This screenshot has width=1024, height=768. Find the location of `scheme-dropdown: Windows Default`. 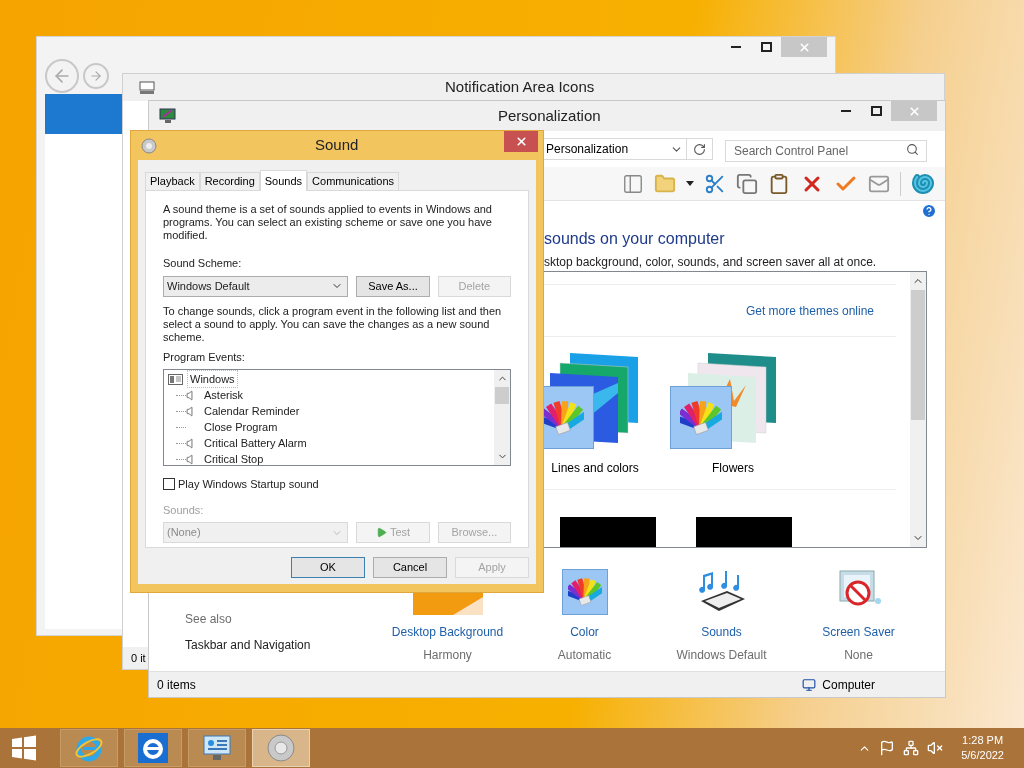

scheme-dropdown: Windows Default is located at coordinates (256, 286).